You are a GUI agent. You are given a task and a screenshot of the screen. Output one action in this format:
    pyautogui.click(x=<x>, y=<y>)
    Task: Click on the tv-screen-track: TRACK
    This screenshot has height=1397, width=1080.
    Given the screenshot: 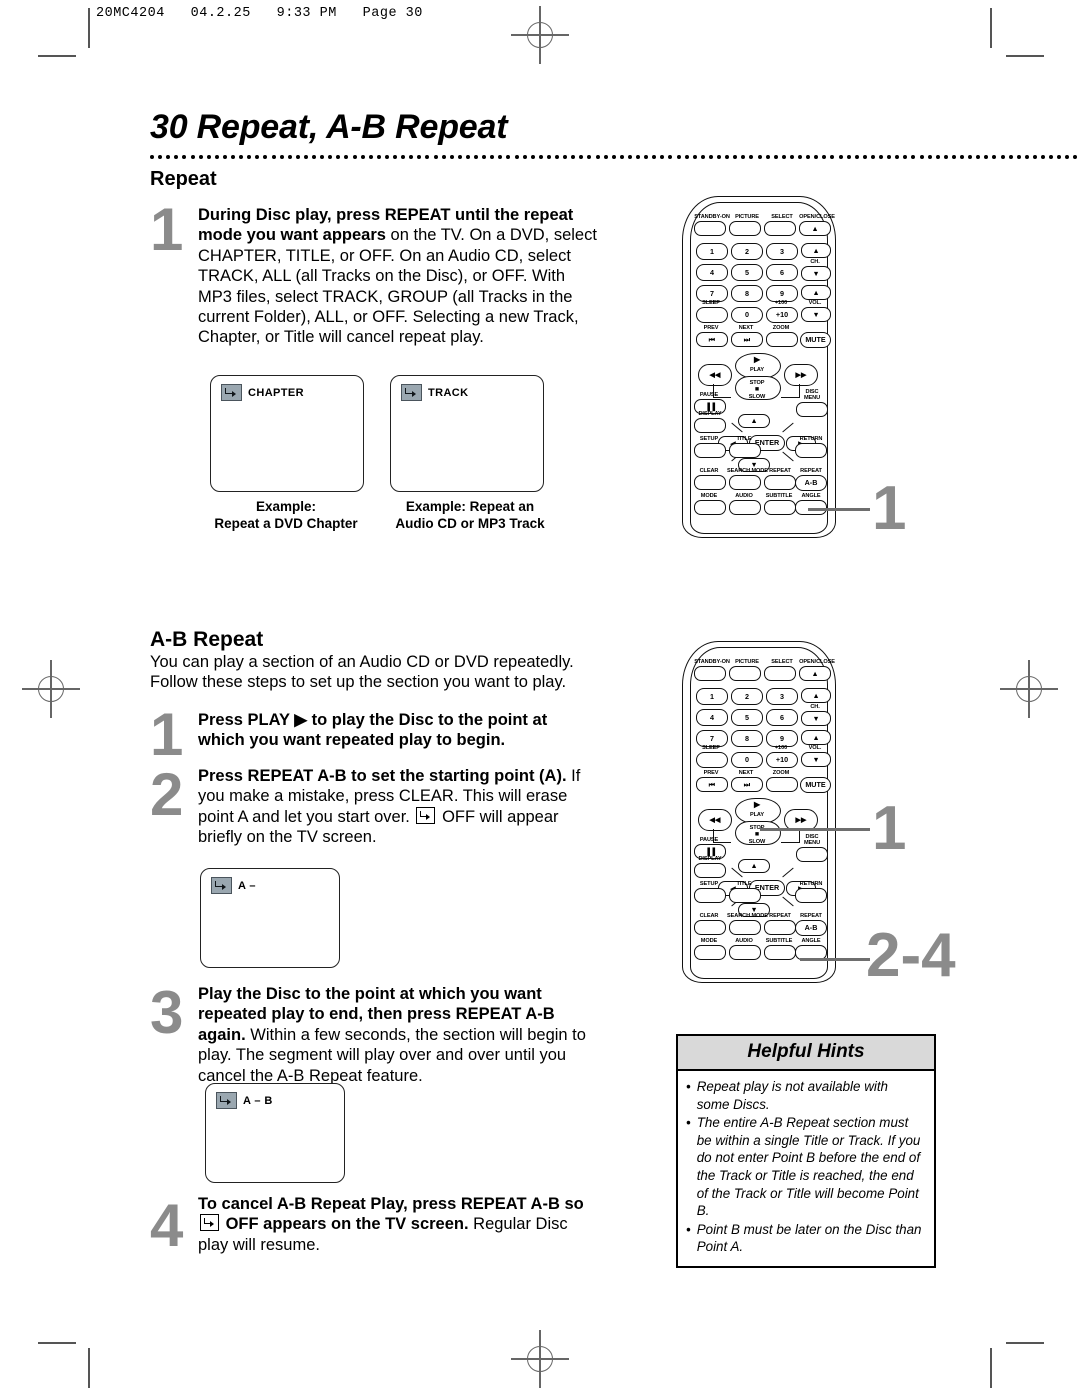 What is the action you would take?
    pyautogui.click(x=467, y=433)
    